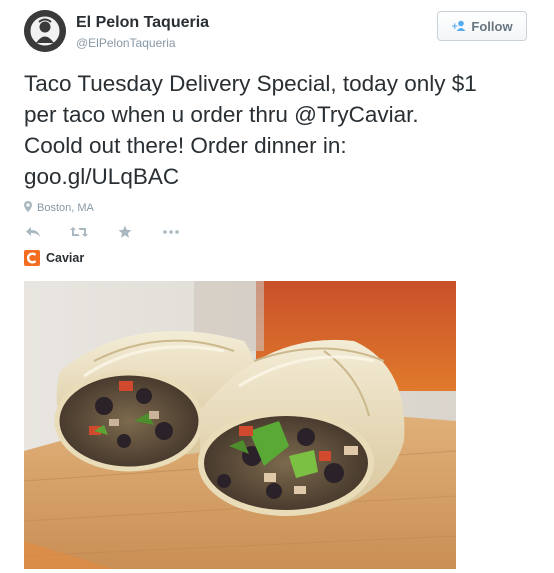 This screenshot has width=554, height=573. Describe the element at coordinates (284, 176) in the screenshot. I see `tweet-link: goo.gl/ULqBAC` at that location.